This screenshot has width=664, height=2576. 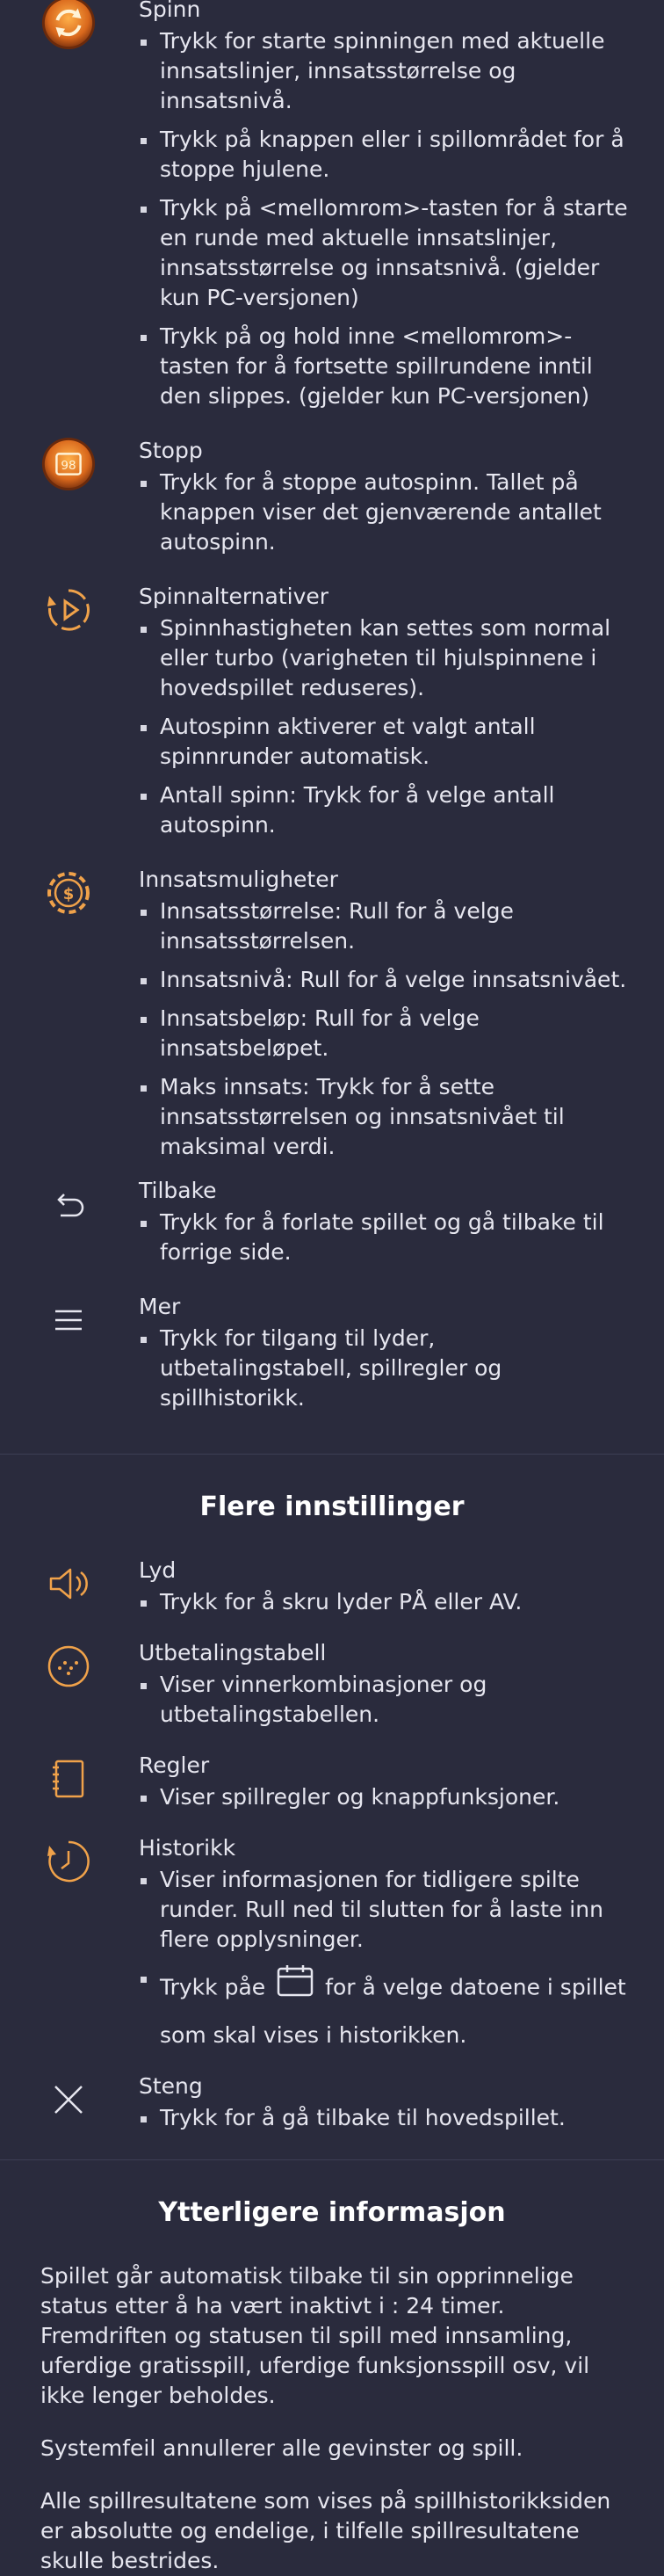 I want to click on bet-options-icon: $, so click(x=68, y=893).